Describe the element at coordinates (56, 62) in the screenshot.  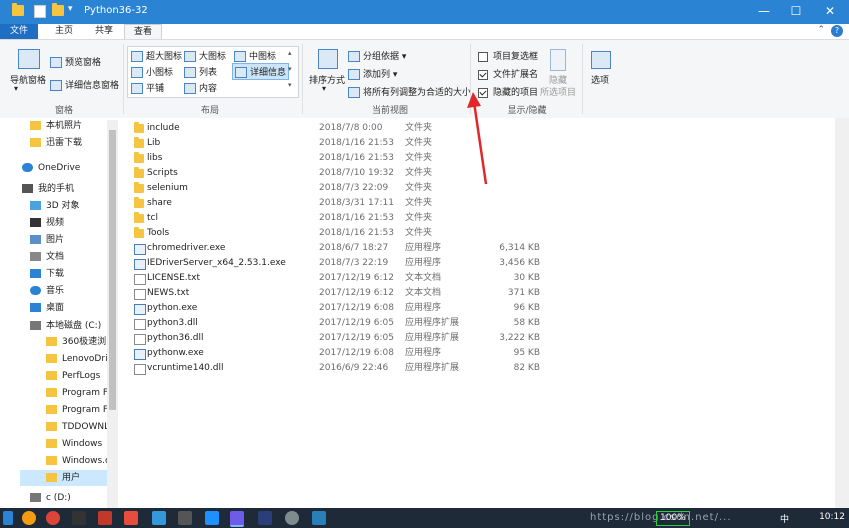
I see `preview-pane-icon` at that location.